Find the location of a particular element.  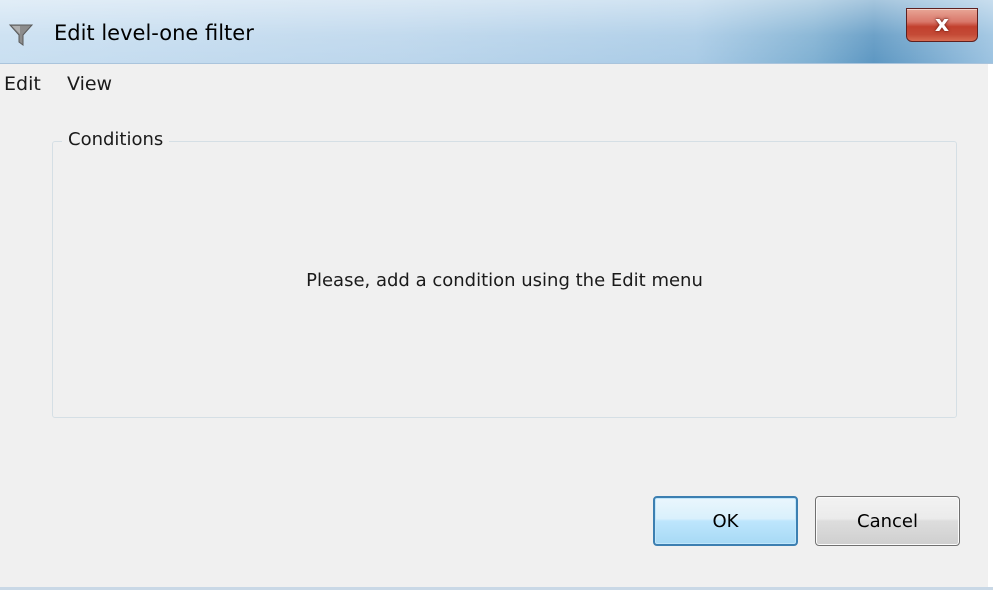

window-title: Edit level-one filter is located at coordinates (154, 33).